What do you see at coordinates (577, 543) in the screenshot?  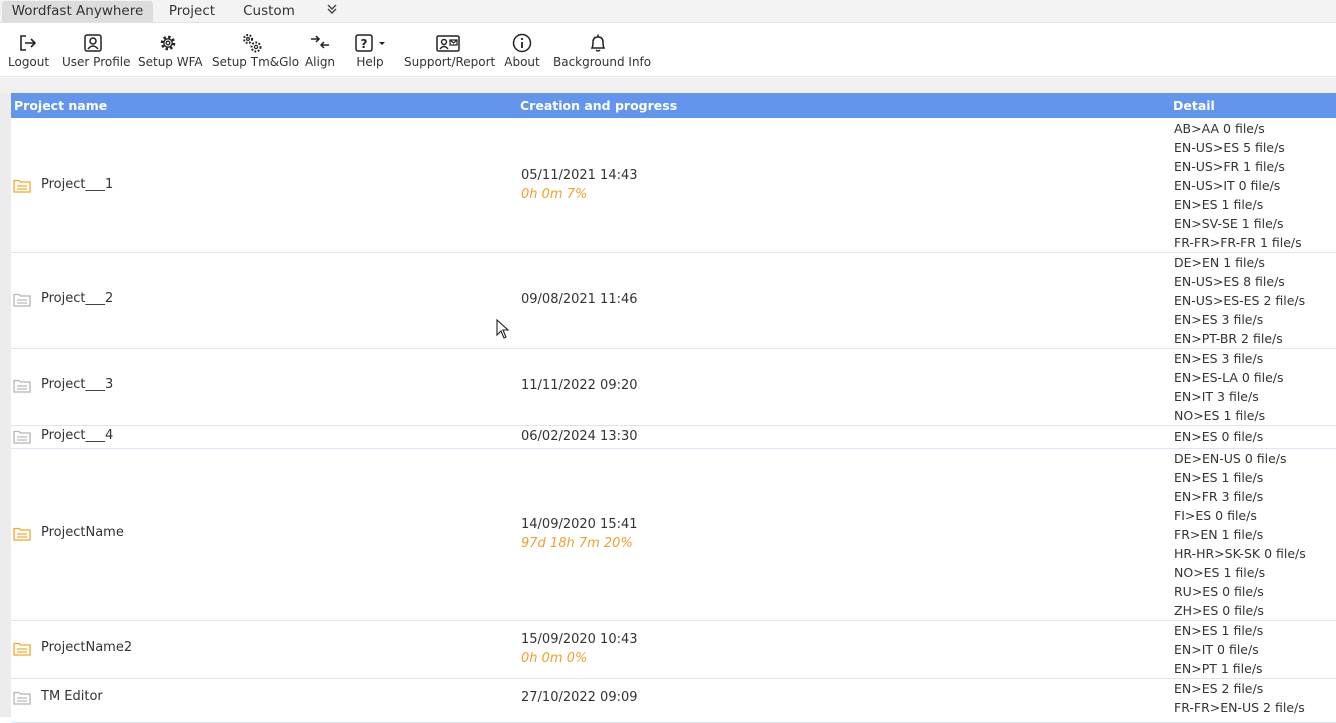 I see `progress-text: 97d 18h 7m 20%` at bounding box center [577, 543].